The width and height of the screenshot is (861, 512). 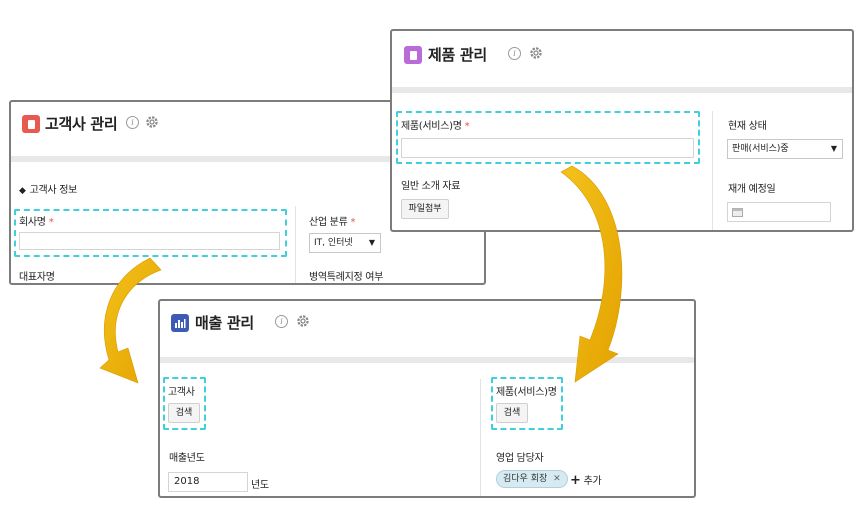 I want to click on restock-date-input, so click(x=779, y=212).